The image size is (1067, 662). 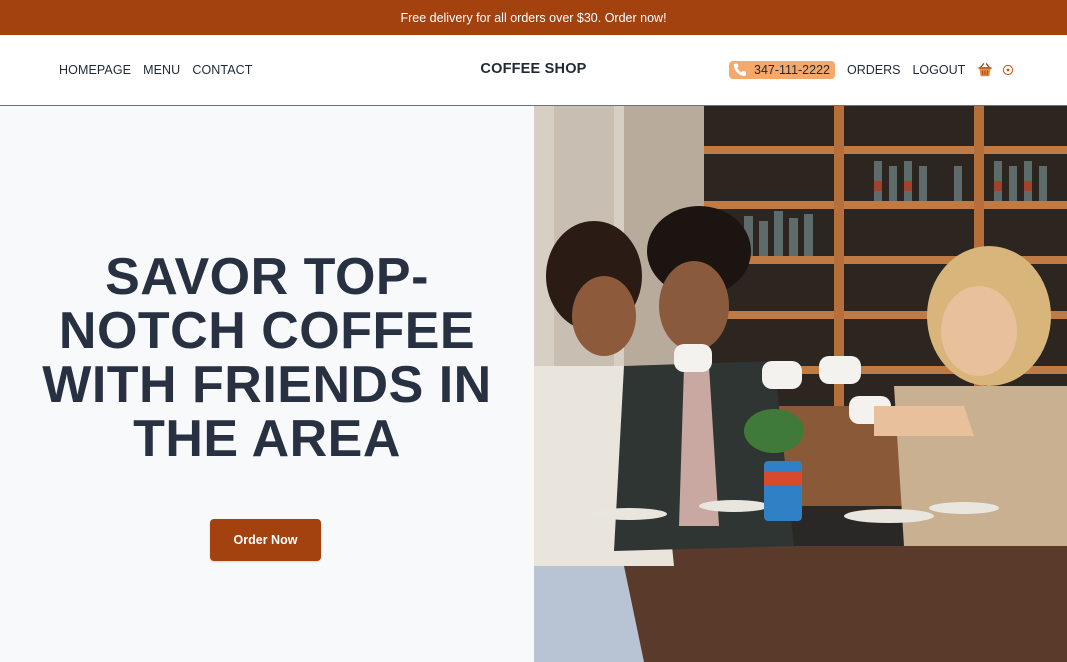 I want to click on nav-link-orders: ORDERS, so click(x=873, y=70).